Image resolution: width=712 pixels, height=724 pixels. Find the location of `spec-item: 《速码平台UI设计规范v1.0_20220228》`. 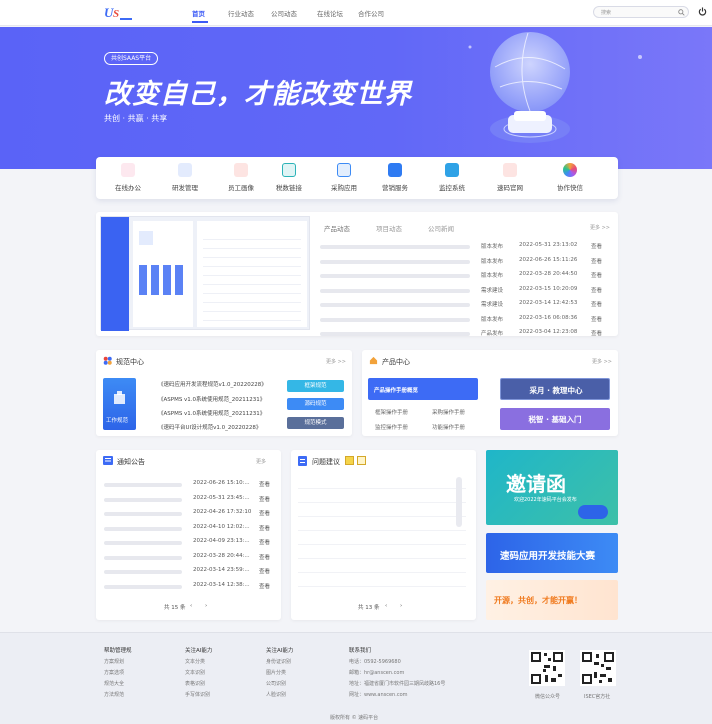

spec-item: 《速码平台UI设计规范v1.0_20220228》 is located at coordinates (209, 427).